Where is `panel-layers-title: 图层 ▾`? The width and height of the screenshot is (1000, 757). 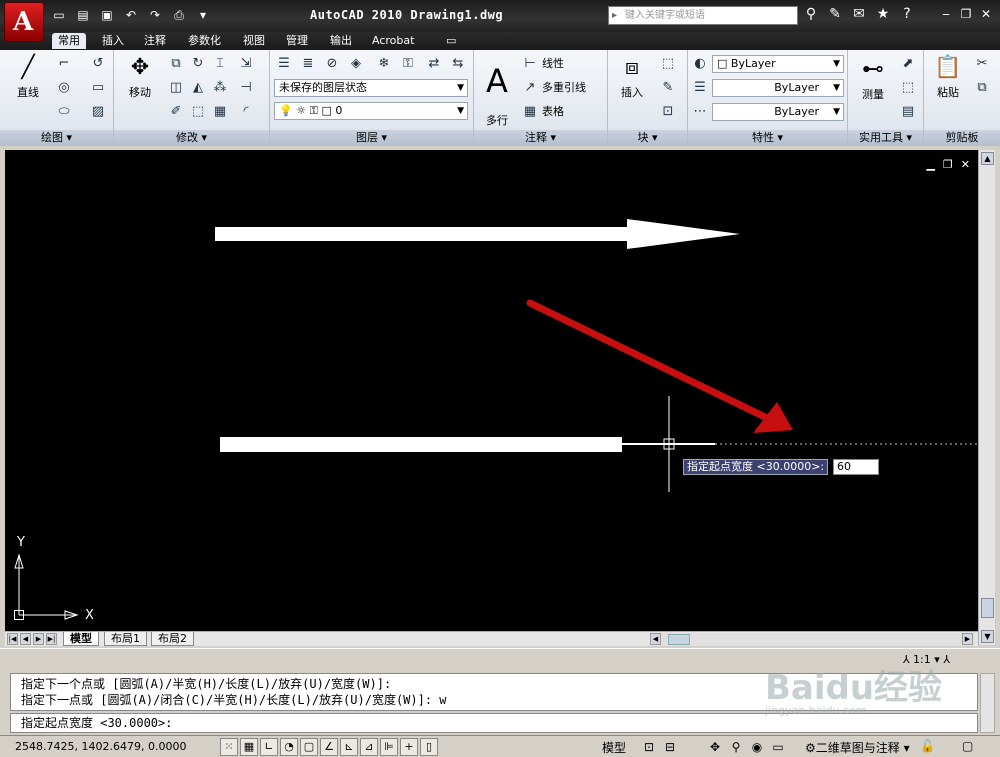 panel-layers-title: 图层 ▾ is located at coordinates (371, 138).